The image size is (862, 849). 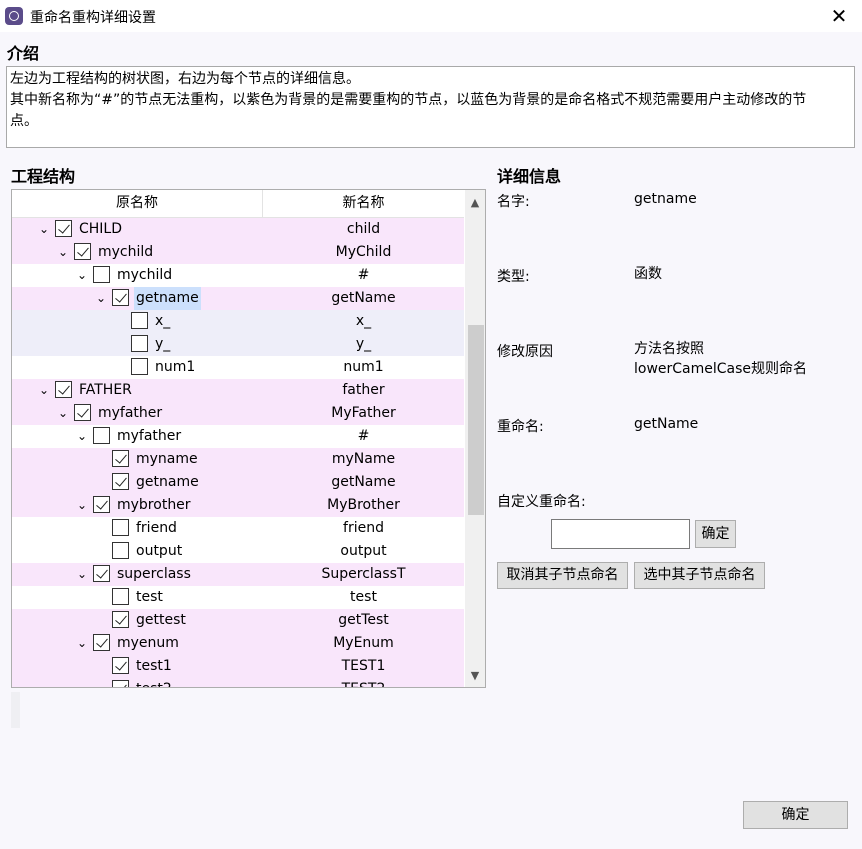 I want to click on tree-row: y_ y_, so click(x=238, y=344).